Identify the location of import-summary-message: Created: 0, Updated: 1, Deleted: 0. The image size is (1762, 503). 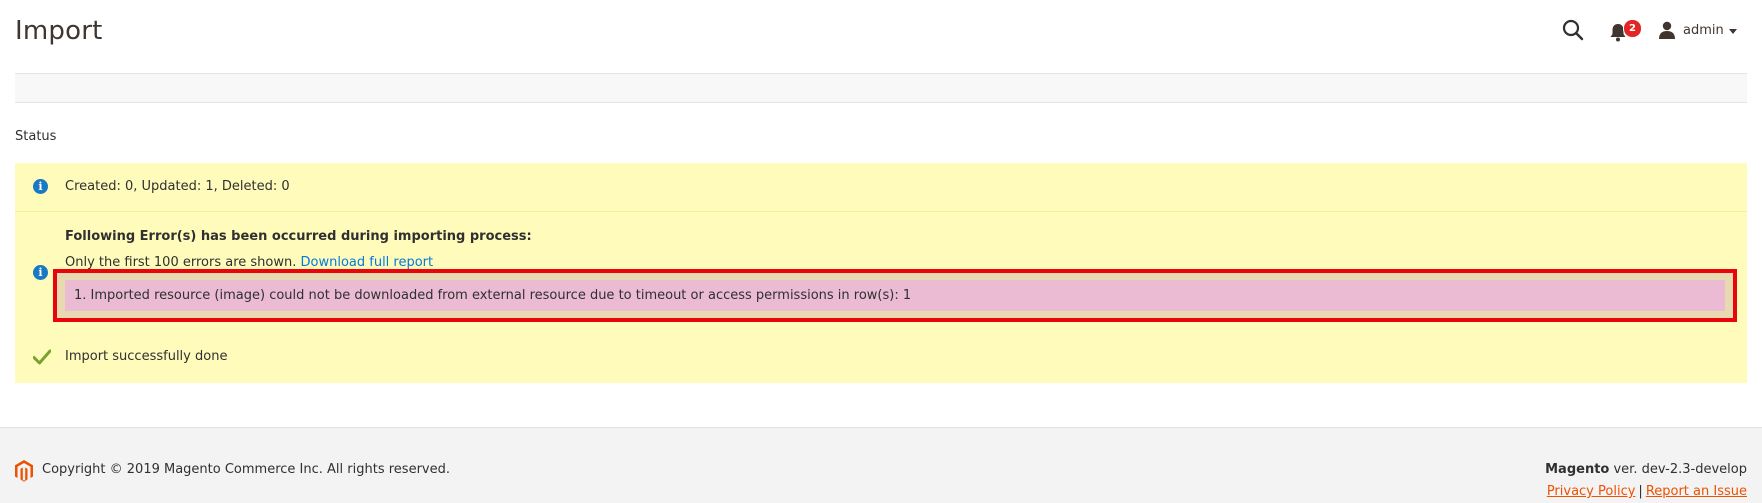
(177, 186).